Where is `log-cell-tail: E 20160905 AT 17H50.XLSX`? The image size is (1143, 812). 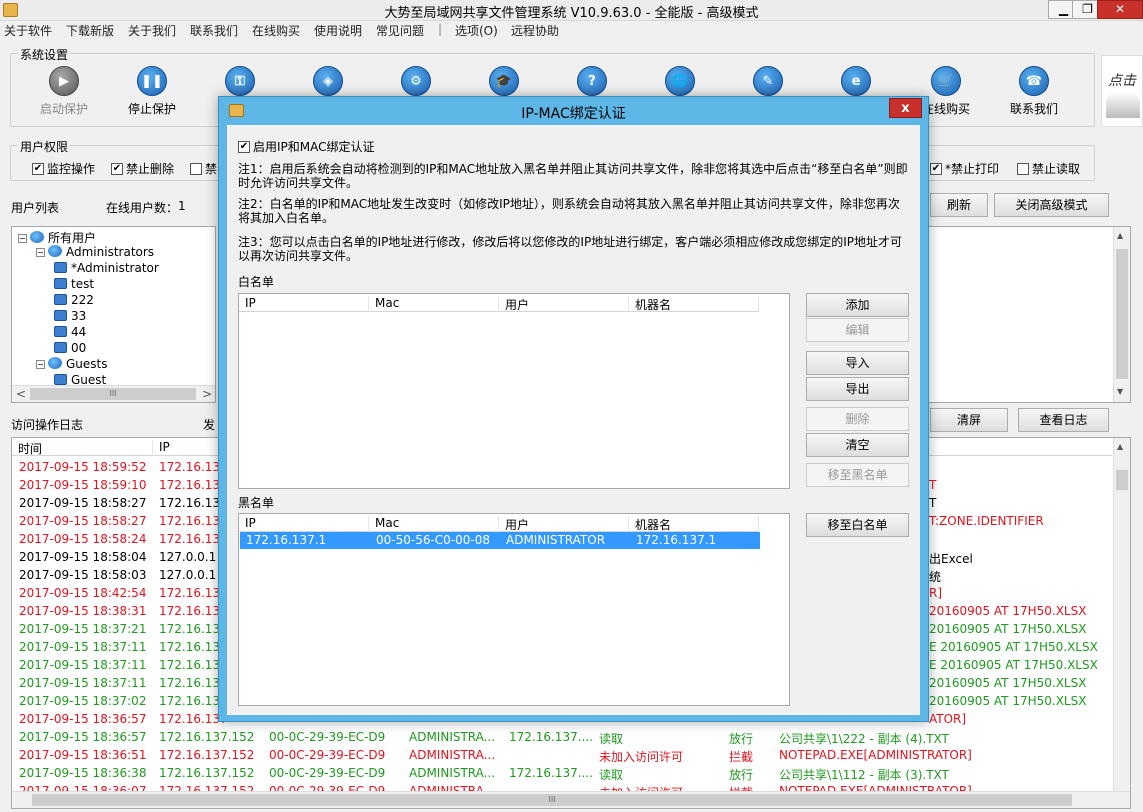 log-cell-tail: E 20160905 AT 17H50.XLSX is located at coordinates (1013, 665).